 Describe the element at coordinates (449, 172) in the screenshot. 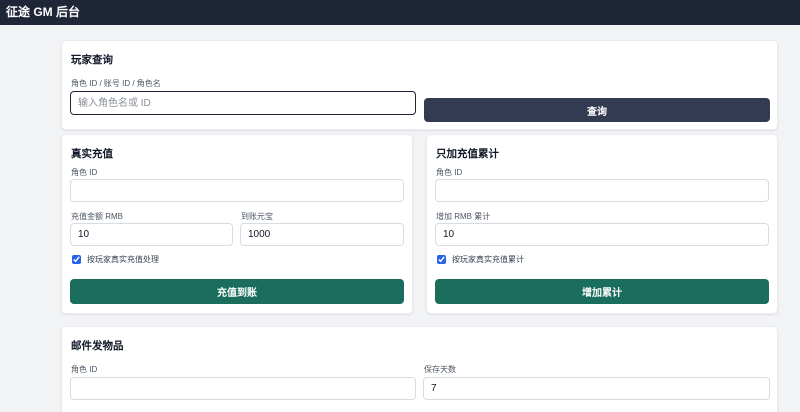

I see `total-role-id-label: 角色 ID` at that location.